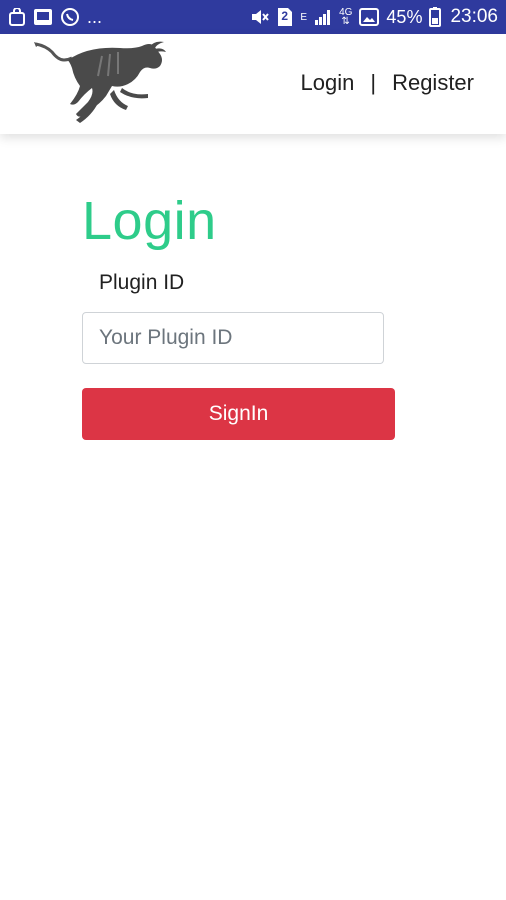 This screenshot has width=506, height=900. I want to click on data-arrows: ⇅, so click(345, 21).